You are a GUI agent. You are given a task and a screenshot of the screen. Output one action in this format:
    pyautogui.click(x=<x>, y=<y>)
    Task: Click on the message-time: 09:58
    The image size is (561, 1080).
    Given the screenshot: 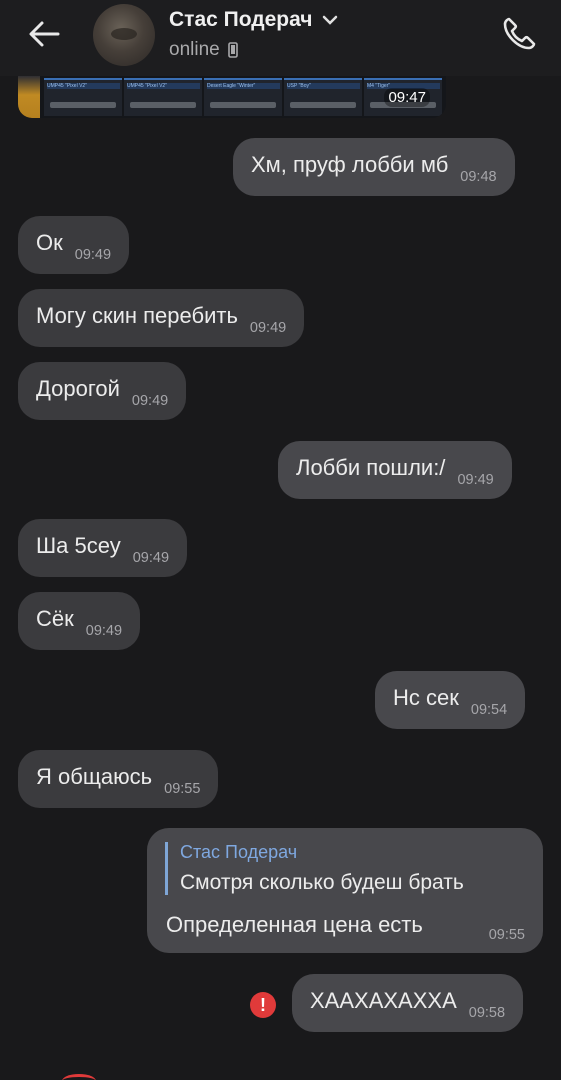 What is the action you would take?
    pyautogui.click(x=487, y=1013)
    